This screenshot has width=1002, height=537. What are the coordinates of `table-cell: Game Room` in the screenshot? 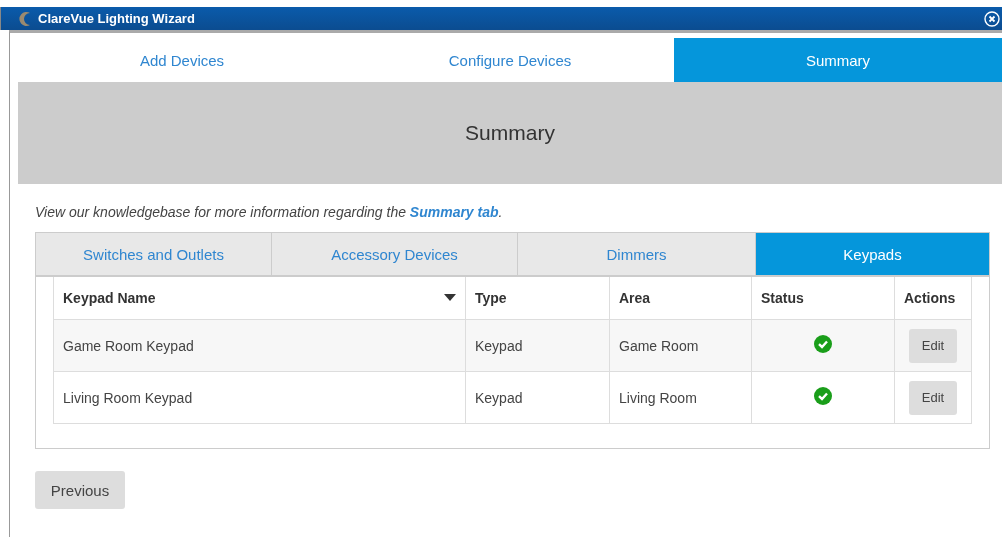 It's located at (680, 345).